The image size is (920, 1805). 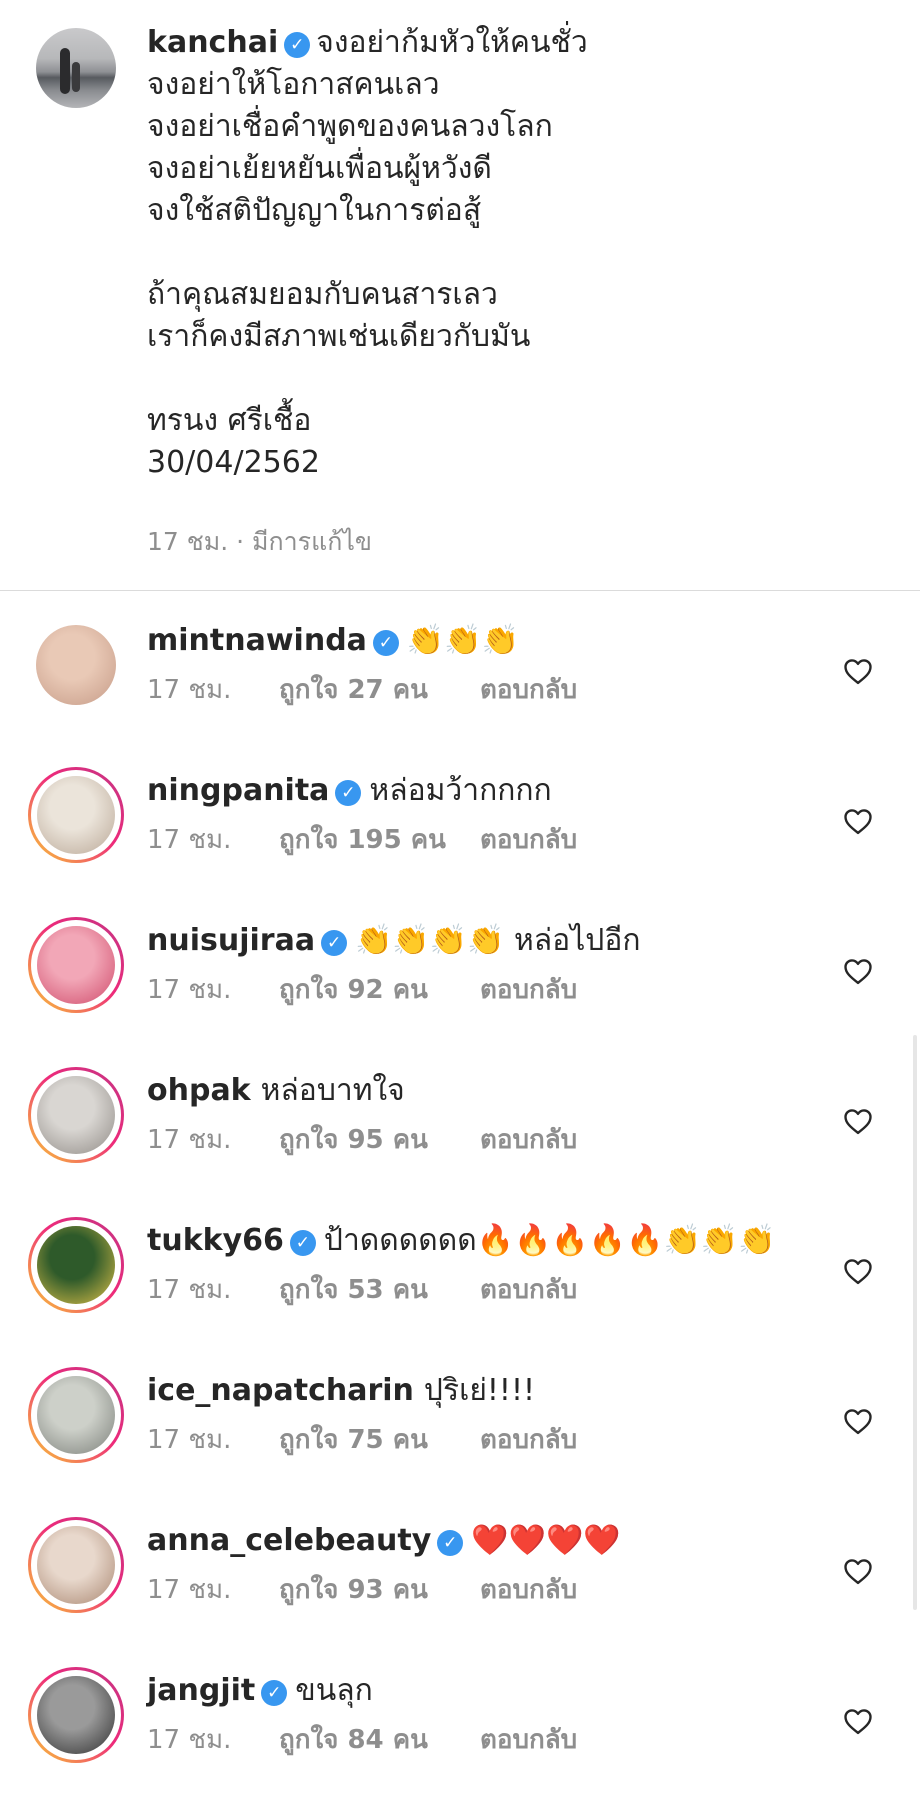 I want to click on comment-body: หล่อมว้ากกกก, so click(x=460, y=790).